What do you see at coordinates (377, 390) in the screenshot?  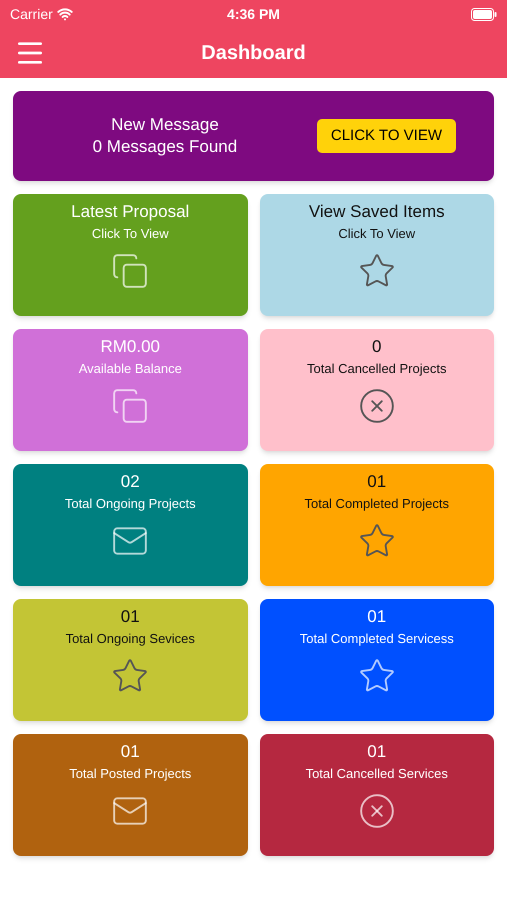 I see `dashboard-tile: 0 Total Cancelled Projects` at bounding box center [377, 390].